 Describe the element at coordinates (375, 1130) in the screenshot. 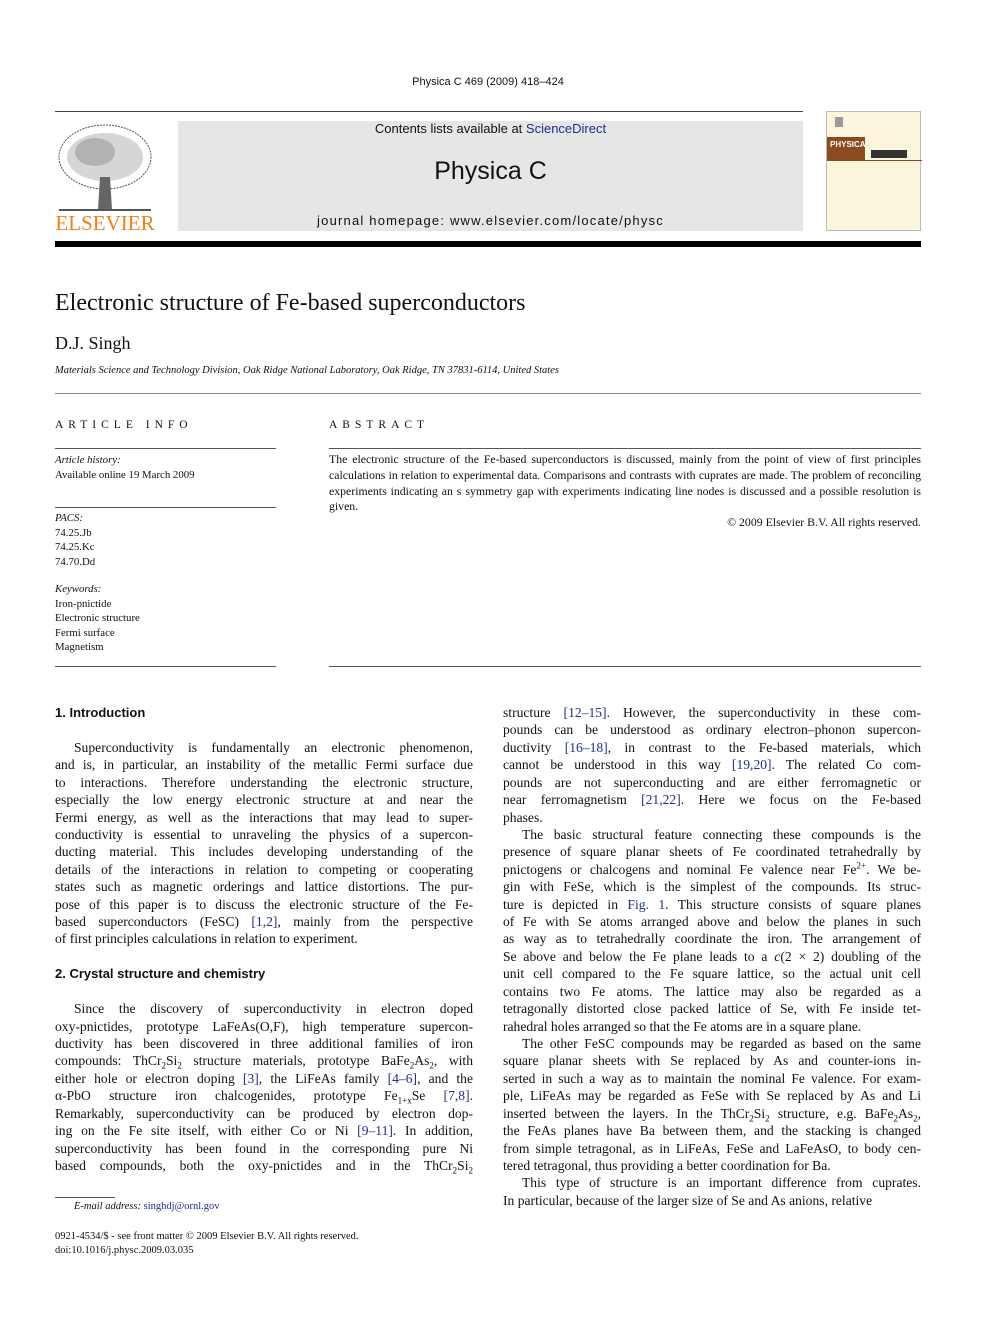

I see `citation-link: [9–11]` at that location.